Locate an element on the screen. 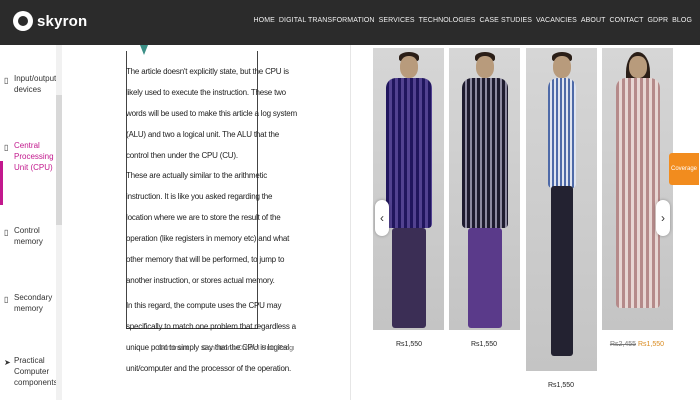 This screenshot has width=700, height=400. sidebar-item-input-output: ▯ Input/output devices is located at coordinates (30, 84).